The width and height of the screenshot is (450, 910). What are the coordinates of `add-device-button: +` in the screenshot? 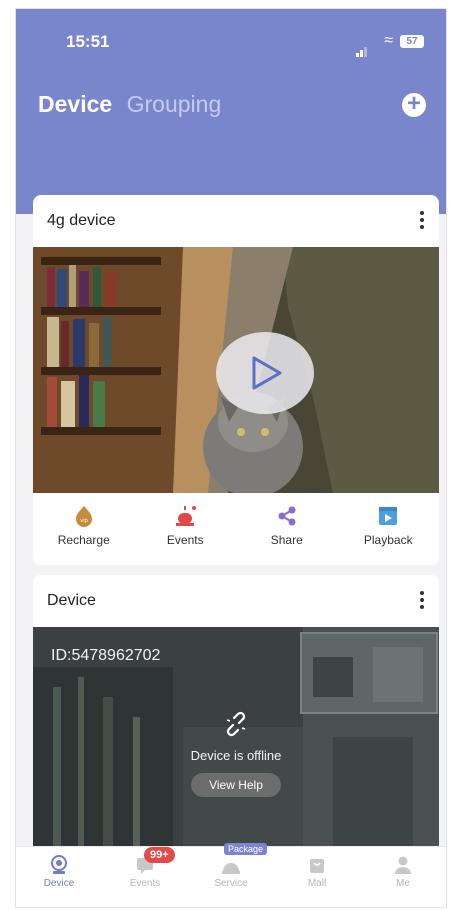 It's located at (414, 103).